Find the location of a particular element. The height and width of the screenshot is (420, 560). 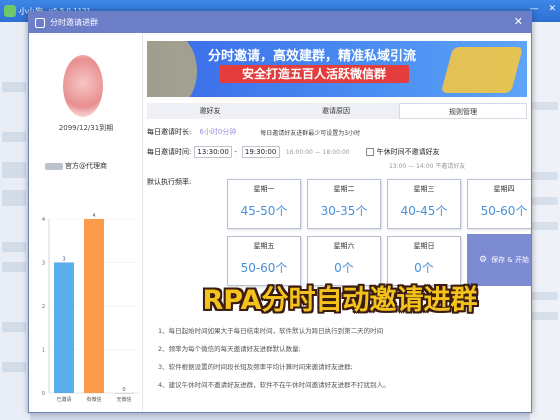

y-tick-label: 3 is located at coordinates (43, 264).